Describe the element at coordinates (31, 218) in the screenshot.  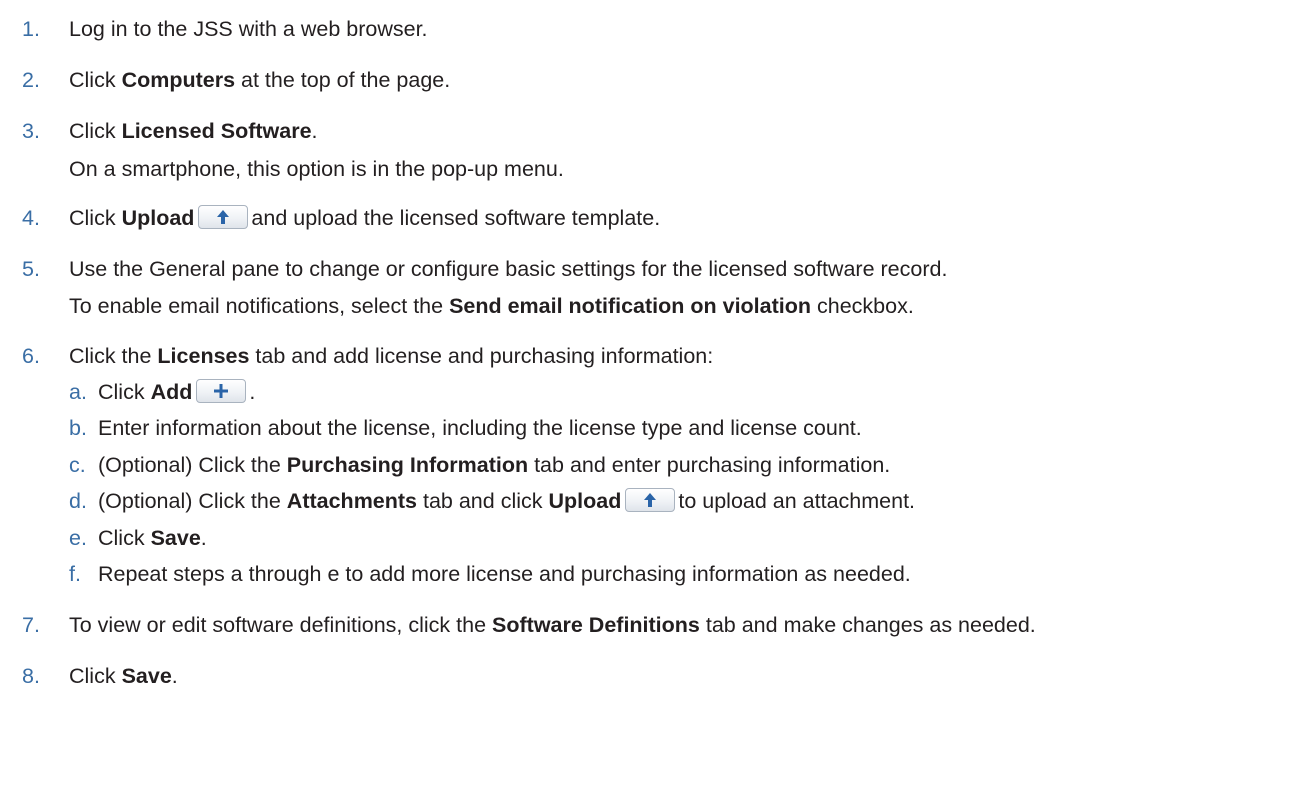
I see `step-number: 4.` at that location.